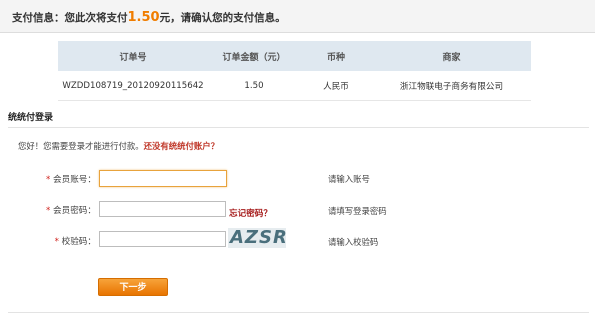  I want to click on password-label-text: 会员密码：, so click(74, 211).